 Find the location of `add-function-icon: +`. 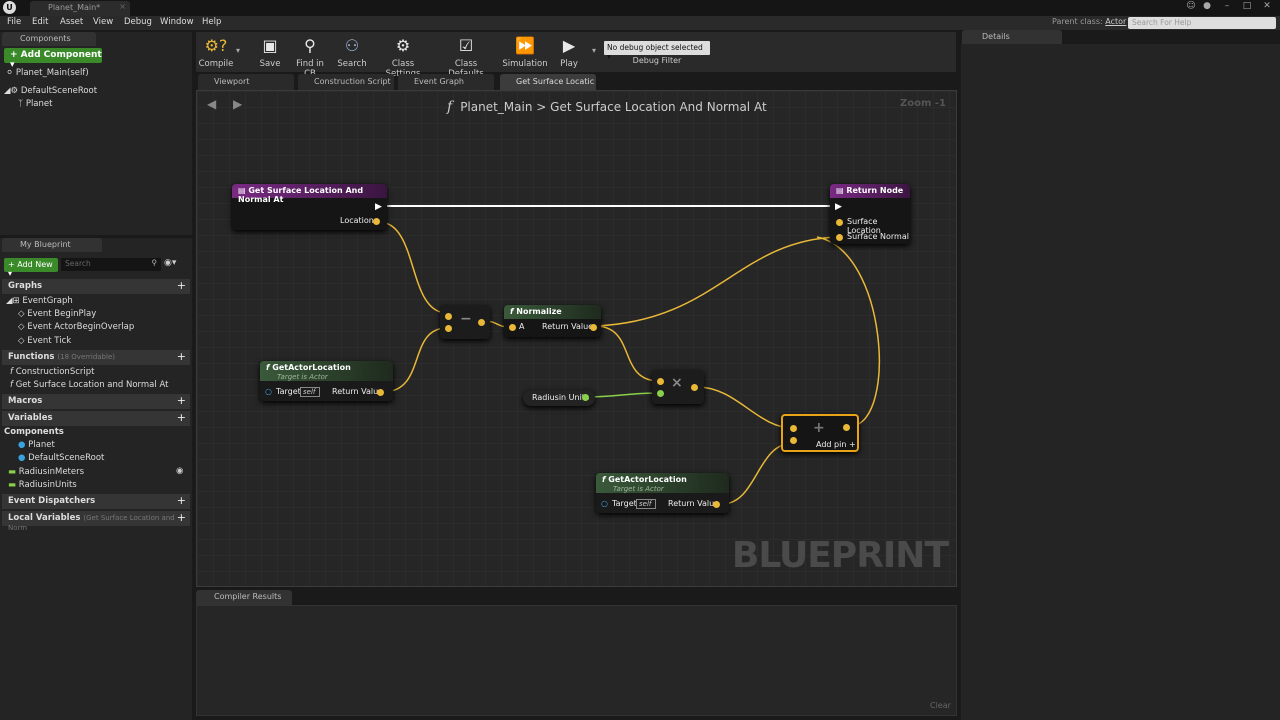

add-function-icon: + is located at coordinates (181, 356).